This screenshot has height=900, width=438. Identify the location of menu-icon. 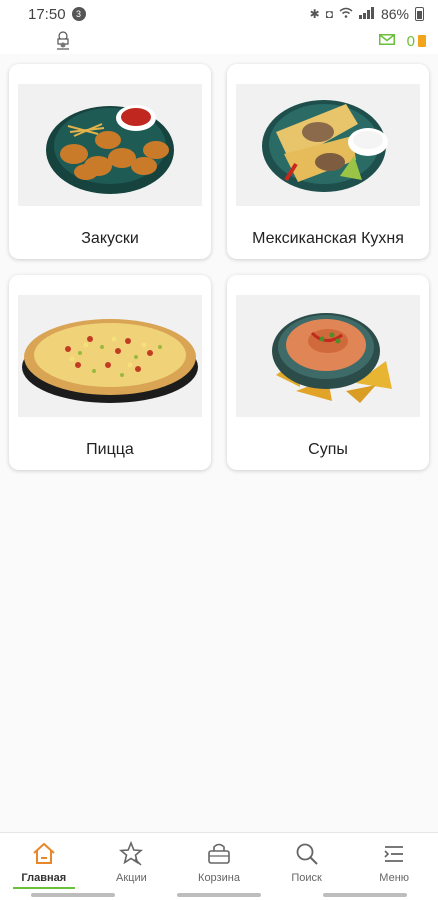
(394, 854).